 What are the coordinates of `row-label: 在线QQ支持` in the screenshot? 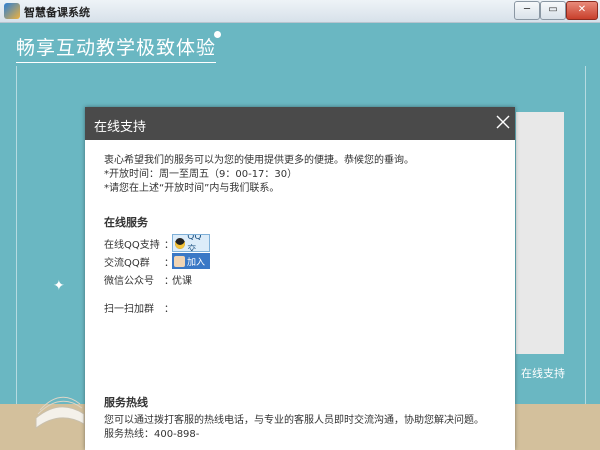 It's located at (132, 245).